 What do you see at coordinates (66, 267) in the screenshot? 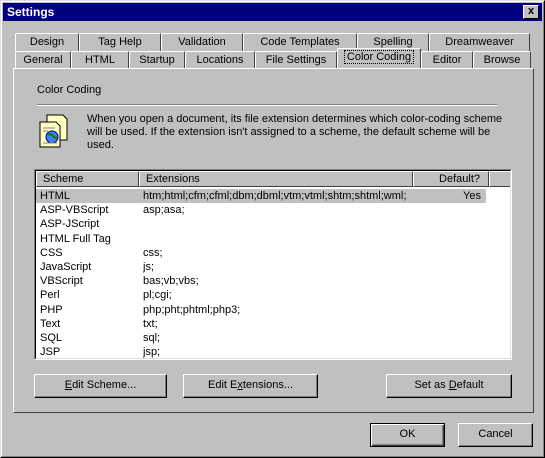
I see `cell-scheme: JavaScript` at bounding box center [66, 267].